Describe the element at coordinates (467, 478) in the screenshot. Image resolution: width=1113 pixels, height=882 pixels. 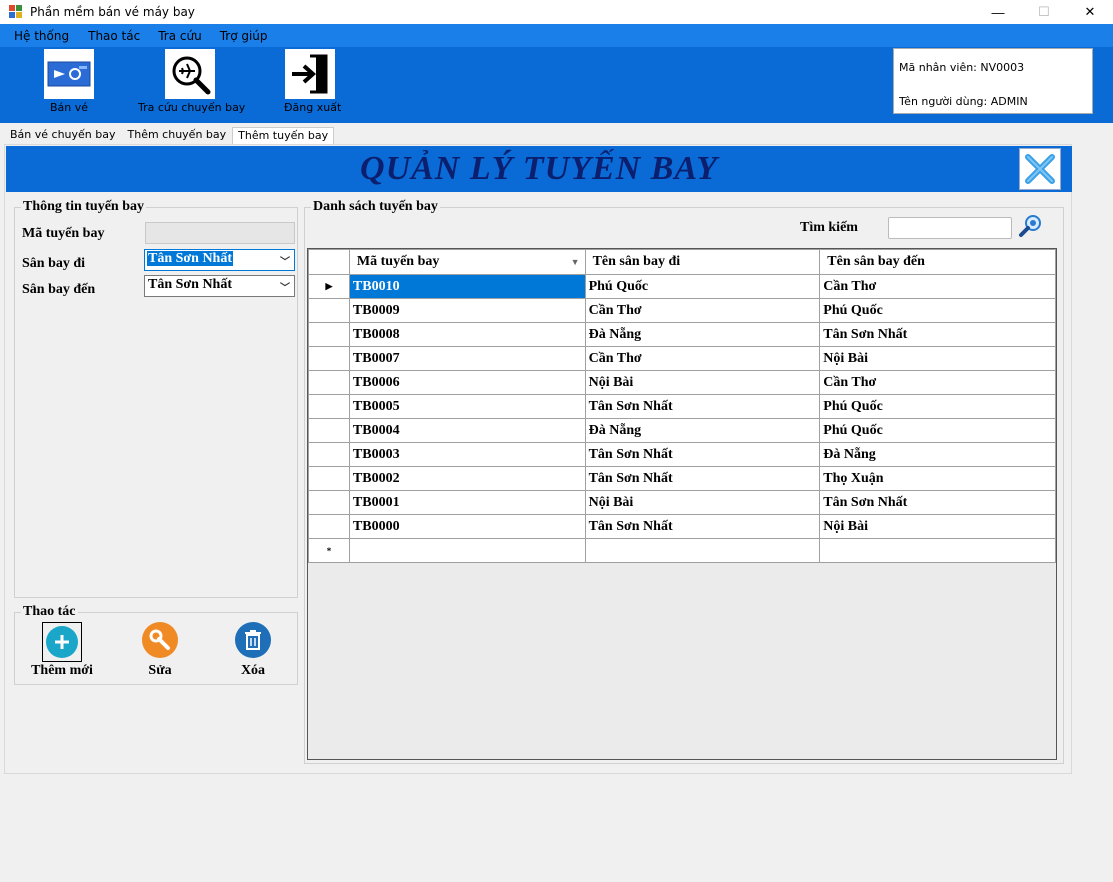
I see `cell-route-id: TB0002` at that location.